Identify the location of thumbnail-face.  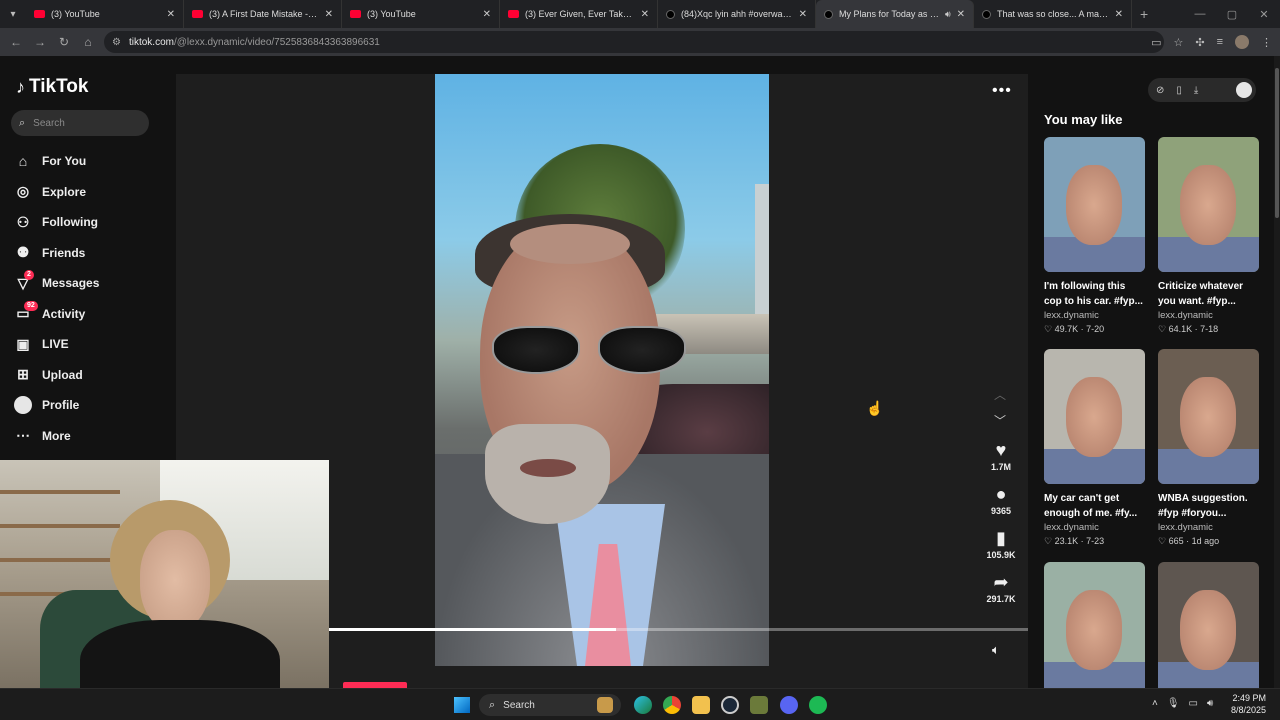
(1208, 417).